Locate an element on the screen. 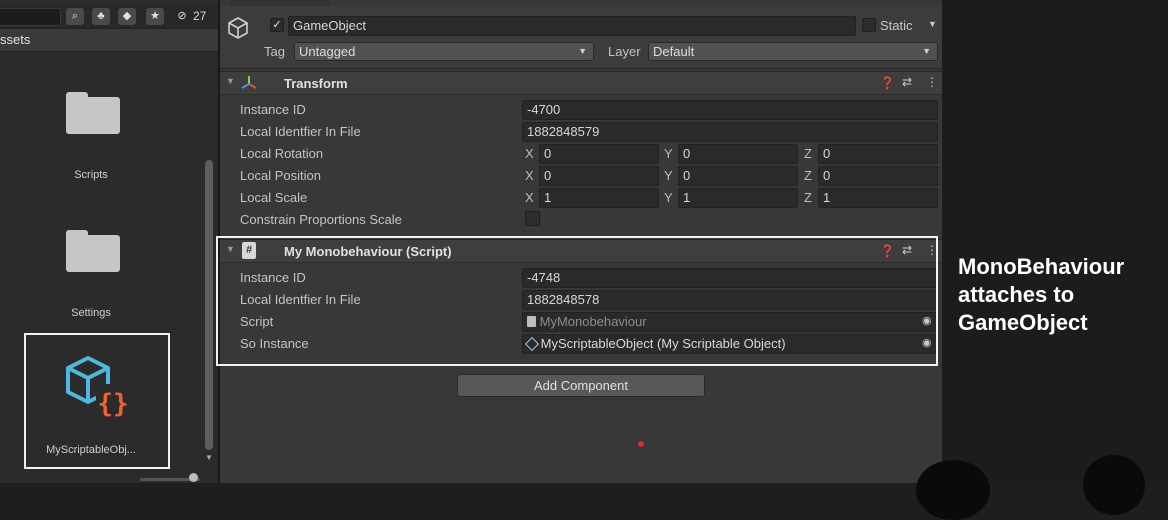 The width and height of the screenshot is (1168, 520). help-icon: ❓ is located at coordinates (887, 83).